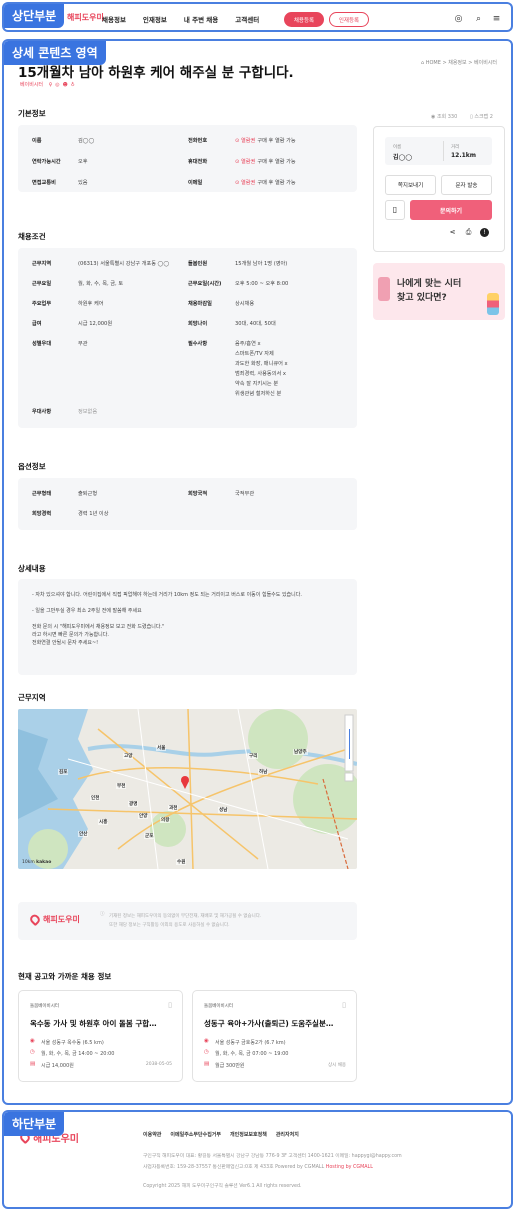 The width and height of the screenshot is (515, 1211). I want to click on banner-line1: 나에게 맞는 시터, so click(429, 284).